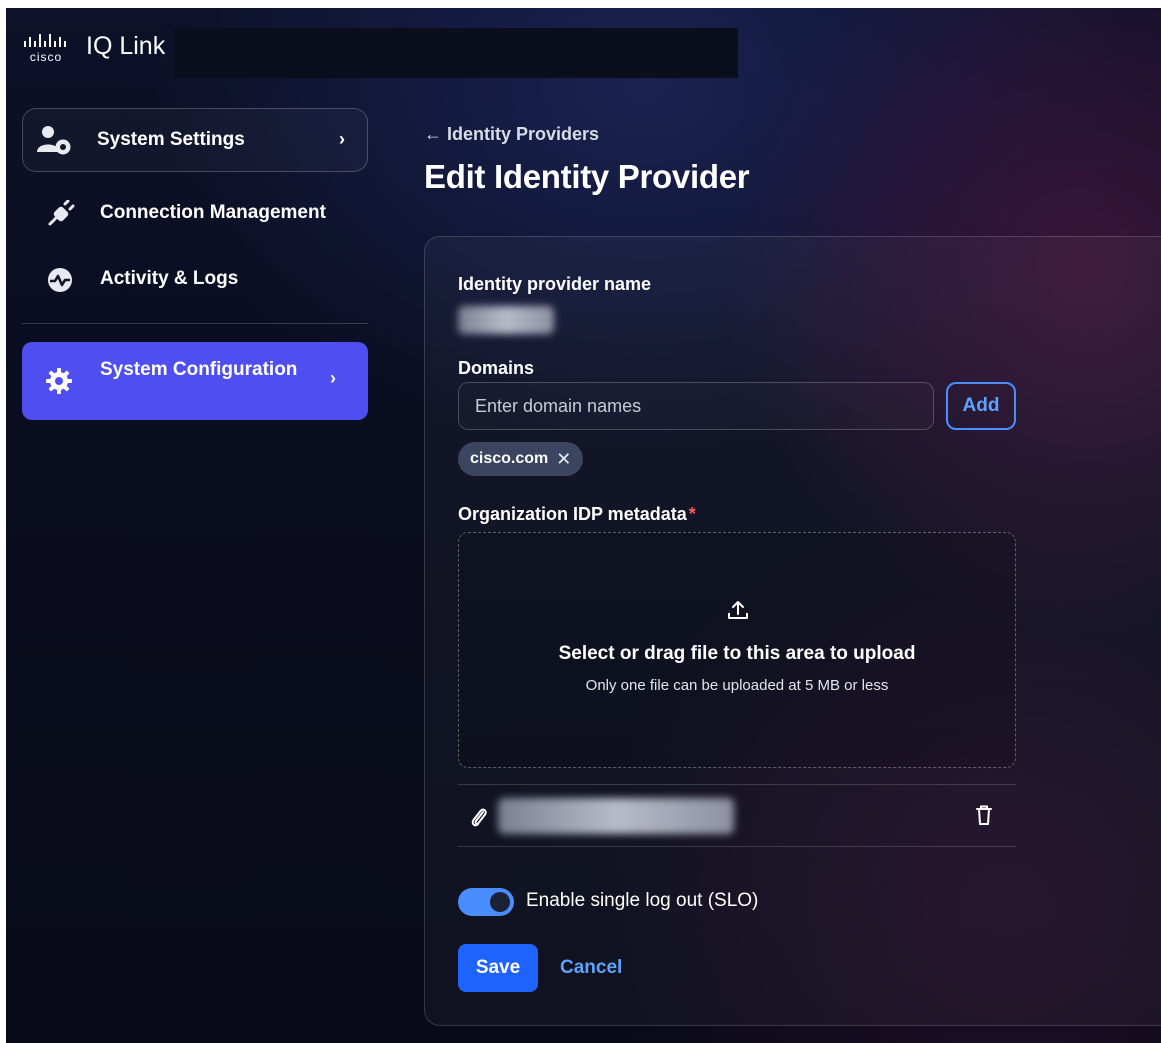  I want to click on slo-toggle, so click(486, 902).